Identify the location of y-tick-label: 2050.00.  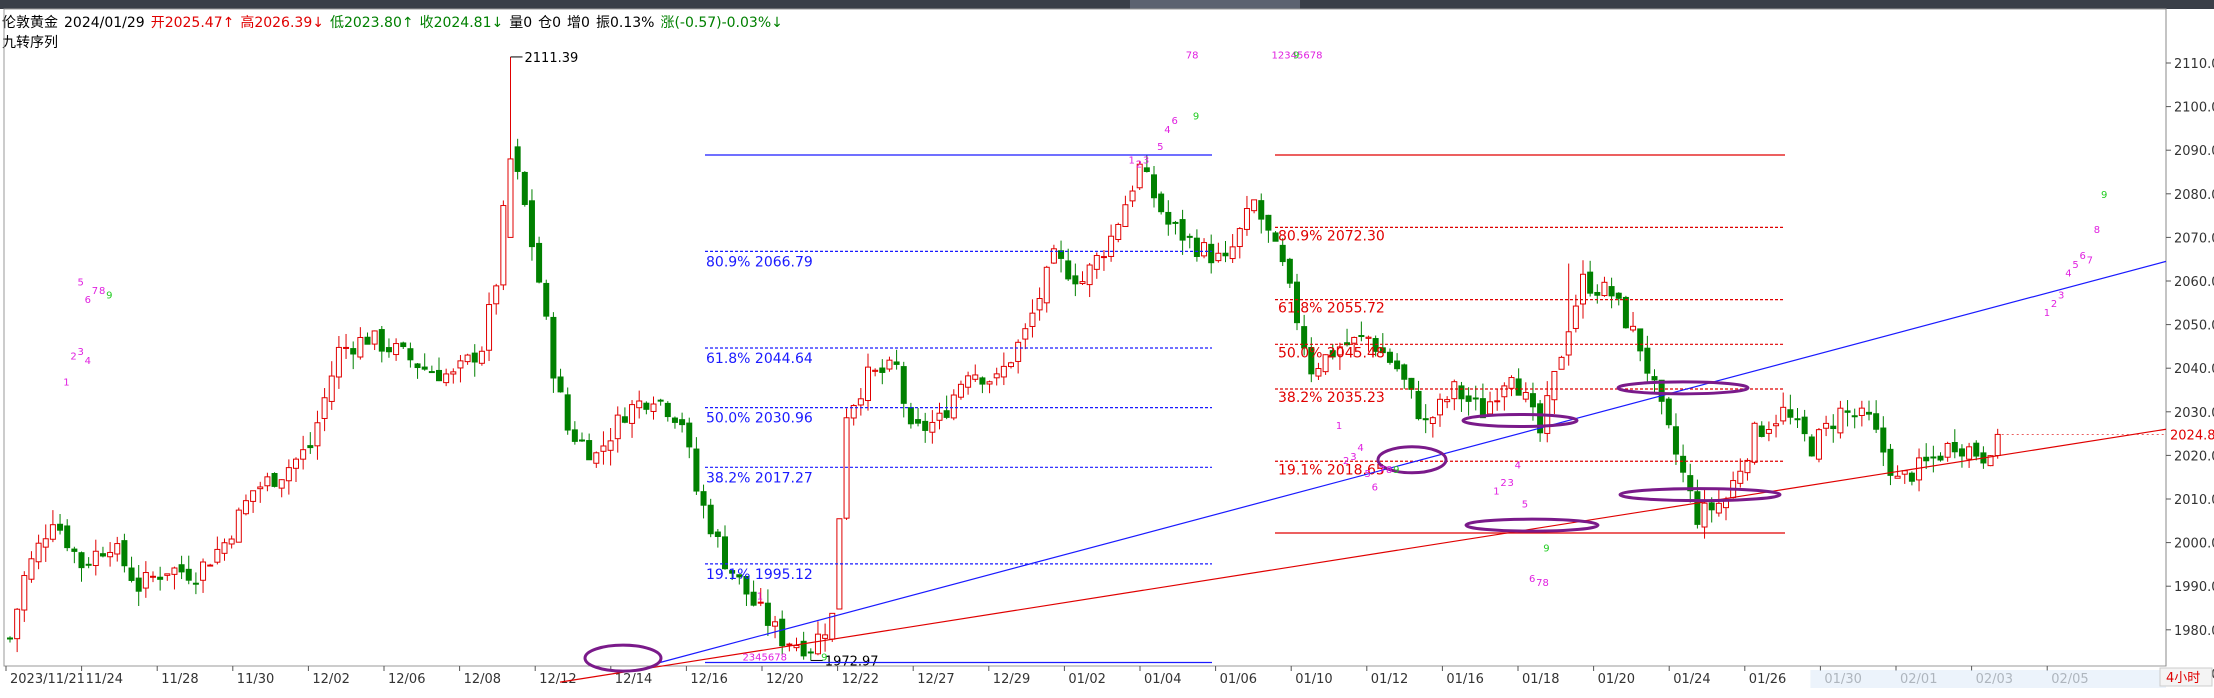
(2194, 326).